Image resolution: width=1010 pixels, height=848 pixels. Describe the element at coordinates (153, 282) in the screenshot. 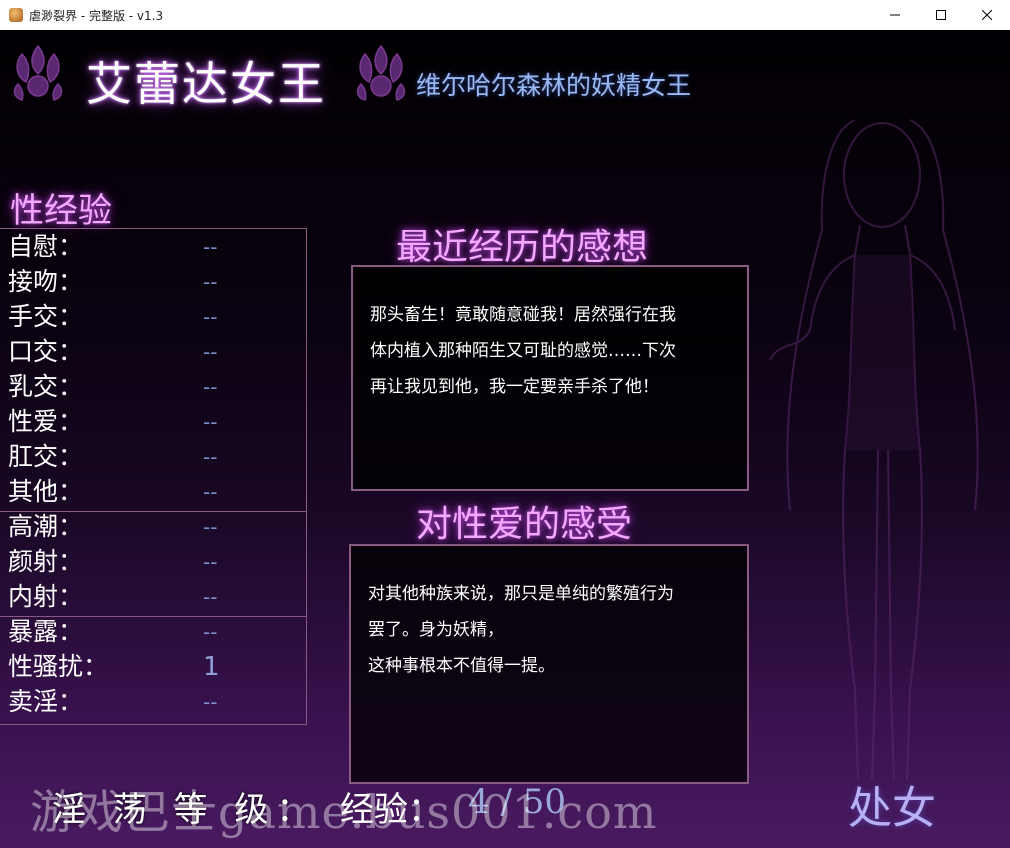

I see `stat-row: 接吻： --` at that location.